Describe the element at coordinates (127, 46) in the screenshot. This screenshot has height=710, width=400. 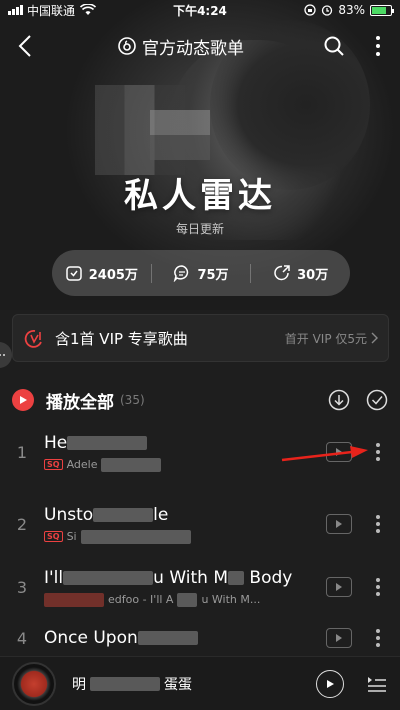
I see `netease-logo-icon` at that location.